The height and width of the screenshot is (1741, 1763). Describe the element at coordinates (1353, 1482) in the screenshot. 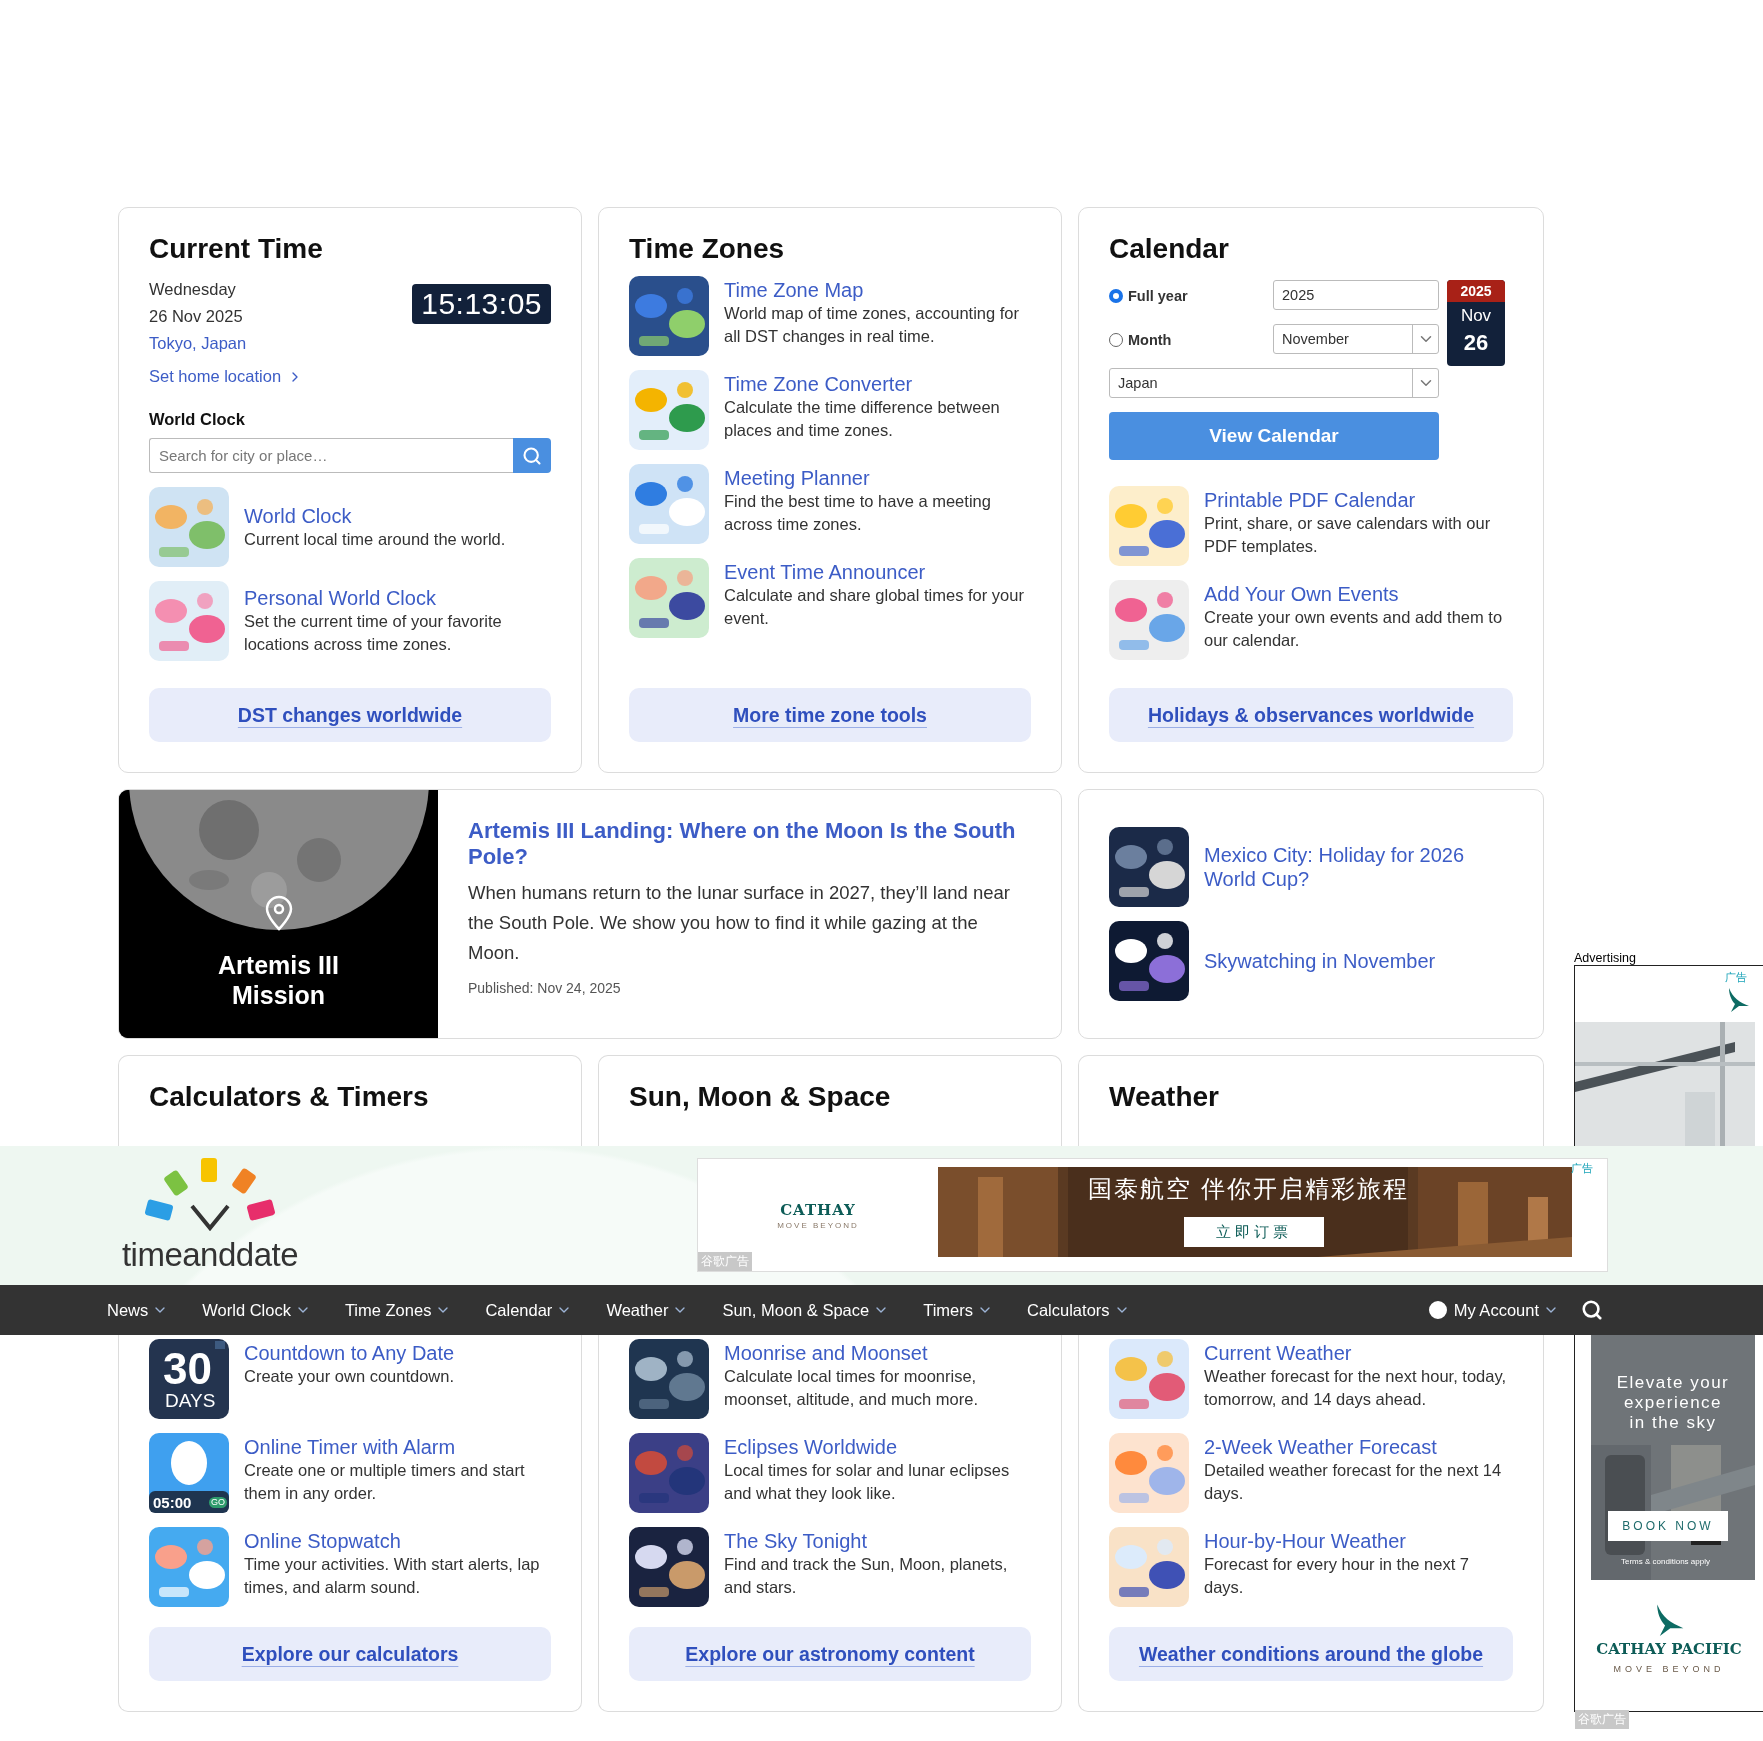

I see `item-description: Detailed weather forecast for the next 14 days.` at that location.